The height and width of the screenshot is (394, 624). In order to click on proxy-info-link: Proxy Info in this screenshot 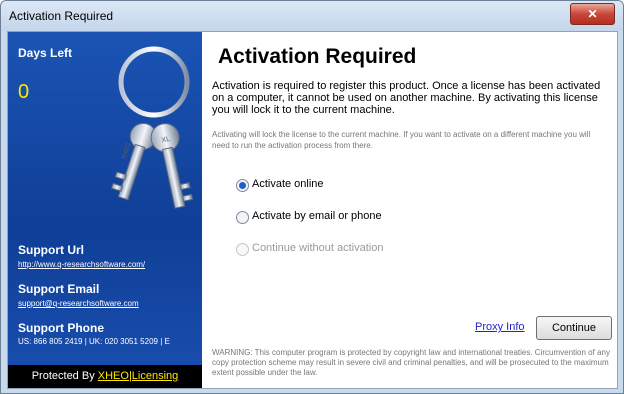, I will do `click(500, 327)`.